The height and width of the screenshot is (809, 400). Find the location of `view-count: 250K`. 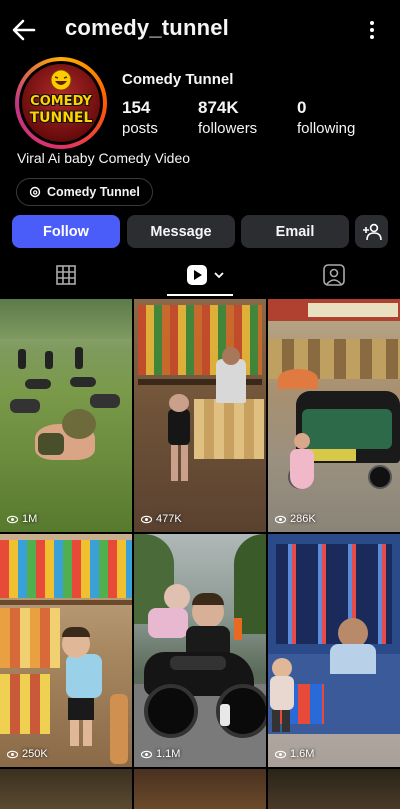

view-count: 250K is located at coordinates (27, 754).